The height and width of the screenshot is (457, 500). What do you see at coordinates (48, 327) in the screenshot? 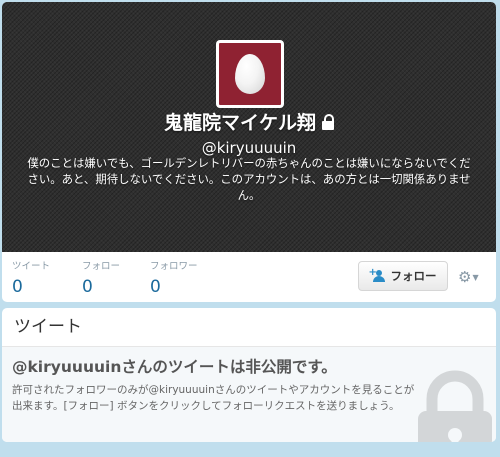
I see `tweets-heading: ツイート` at bounding box center [48, 327].